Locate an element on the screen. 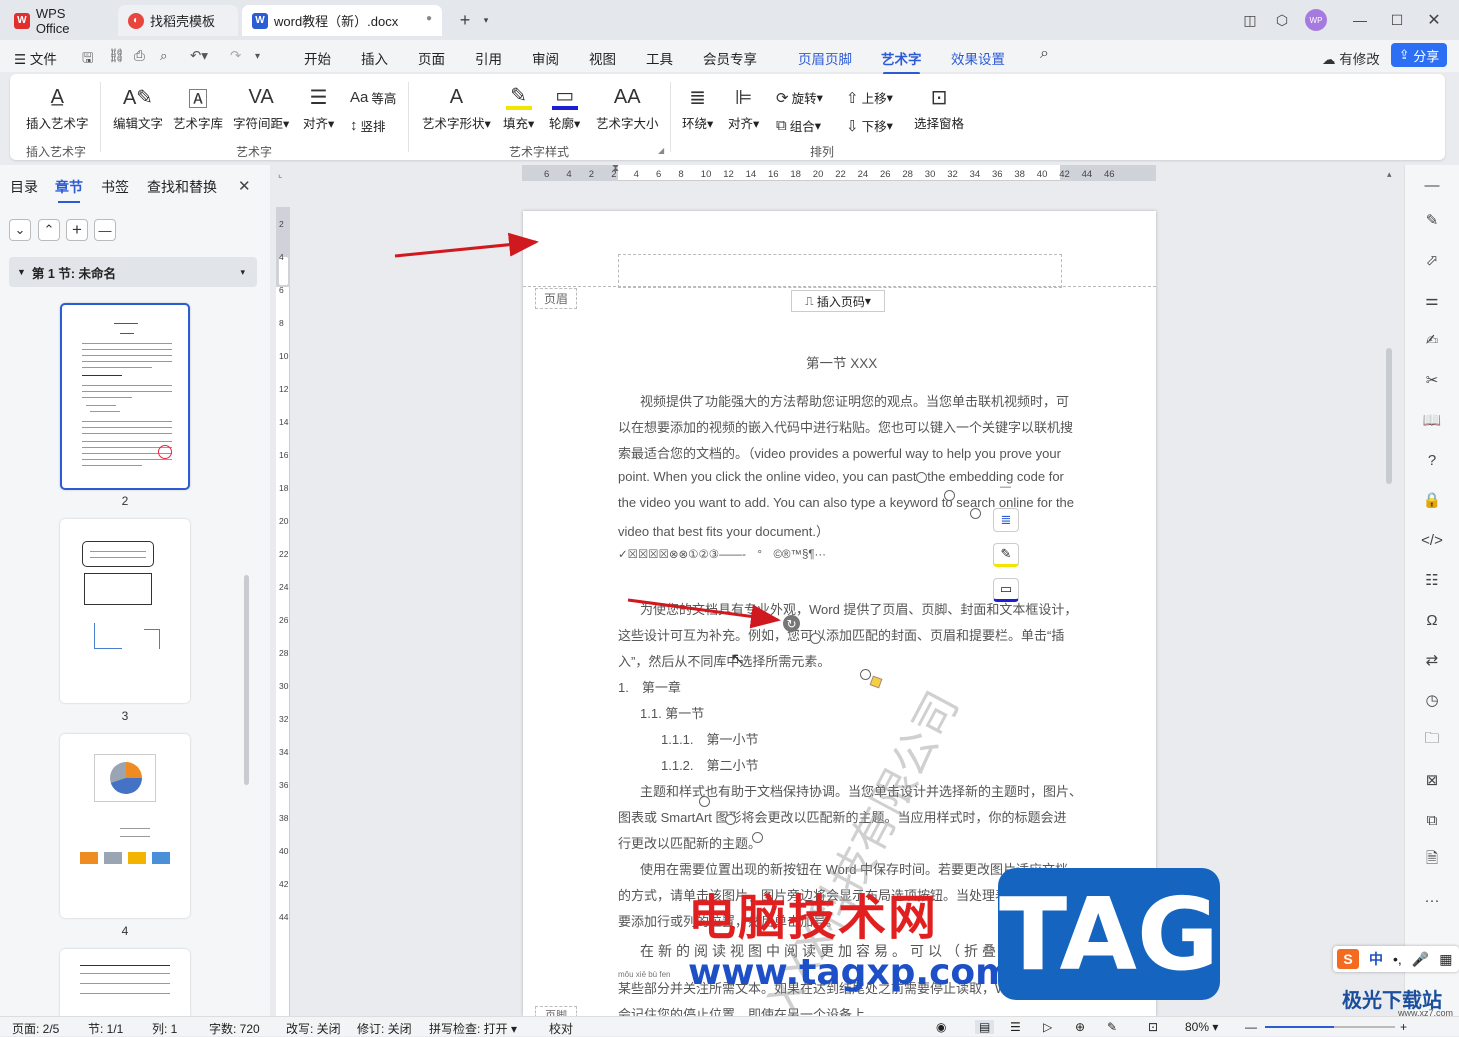  header-box is located at coordinates (840, 271).